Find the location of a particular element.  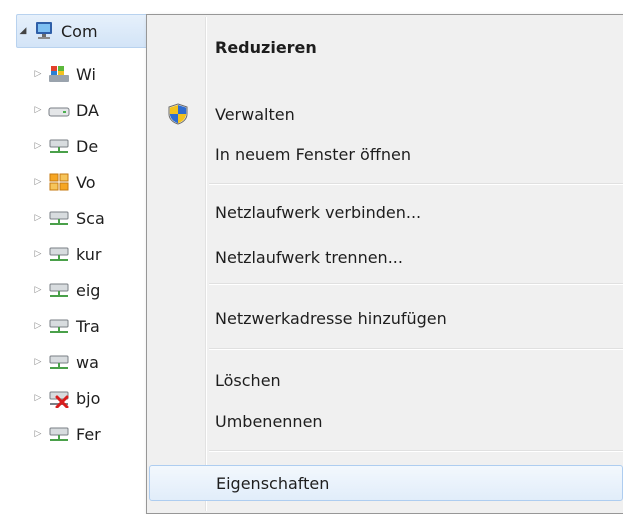

menu-item-label: Verwalten is located at coordinates (255, 114).